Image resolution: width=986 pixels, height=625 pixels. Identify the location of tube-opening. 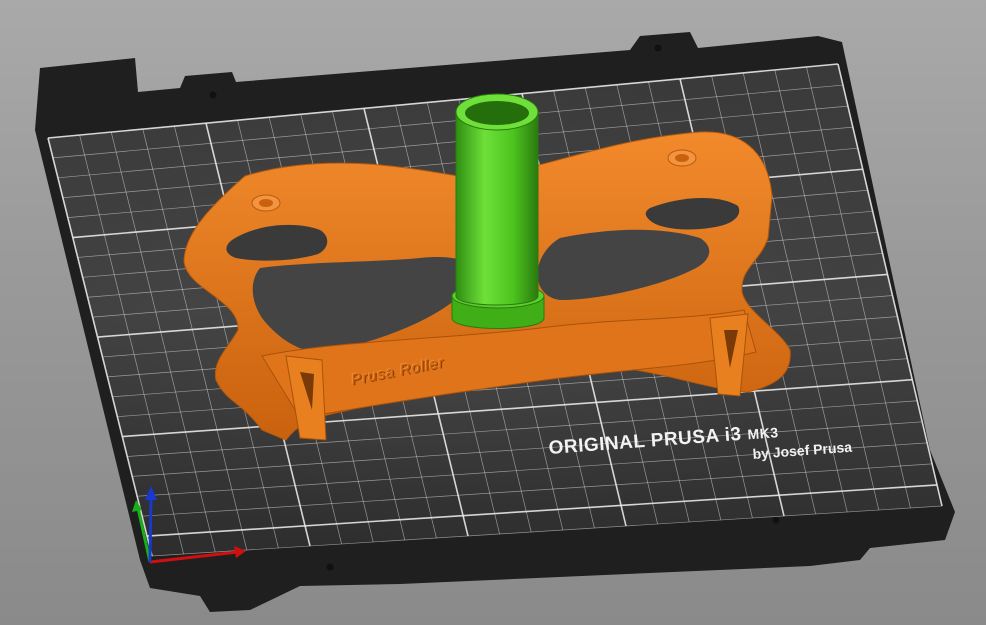
(497, 113).